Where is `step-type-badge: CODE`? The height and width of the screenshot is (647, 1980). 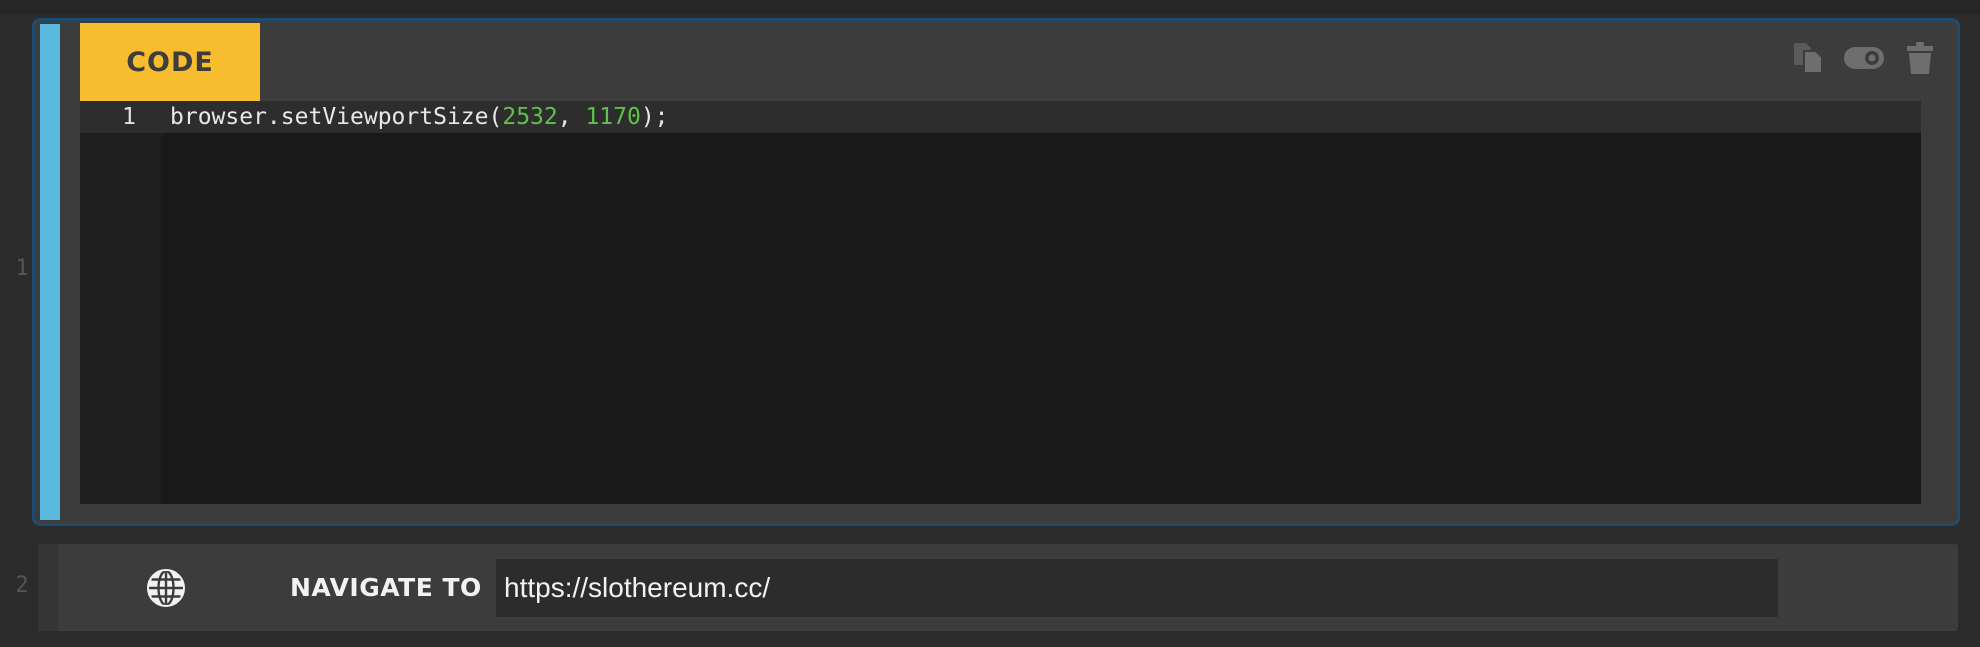
step-type-badge: CODE is located at coordinates (170, 62).